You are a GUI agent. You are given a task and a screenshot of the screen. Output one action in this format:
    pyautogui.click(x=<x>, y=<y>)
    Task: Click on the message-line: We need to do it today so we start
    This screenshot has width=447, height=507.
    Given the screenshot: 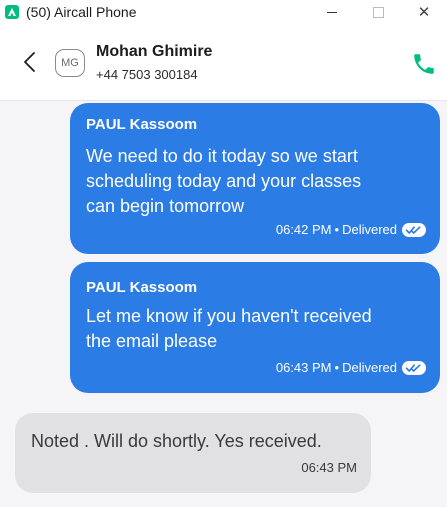 What is the action you would take?
    pyautogui.click(x=222, y=156)
    